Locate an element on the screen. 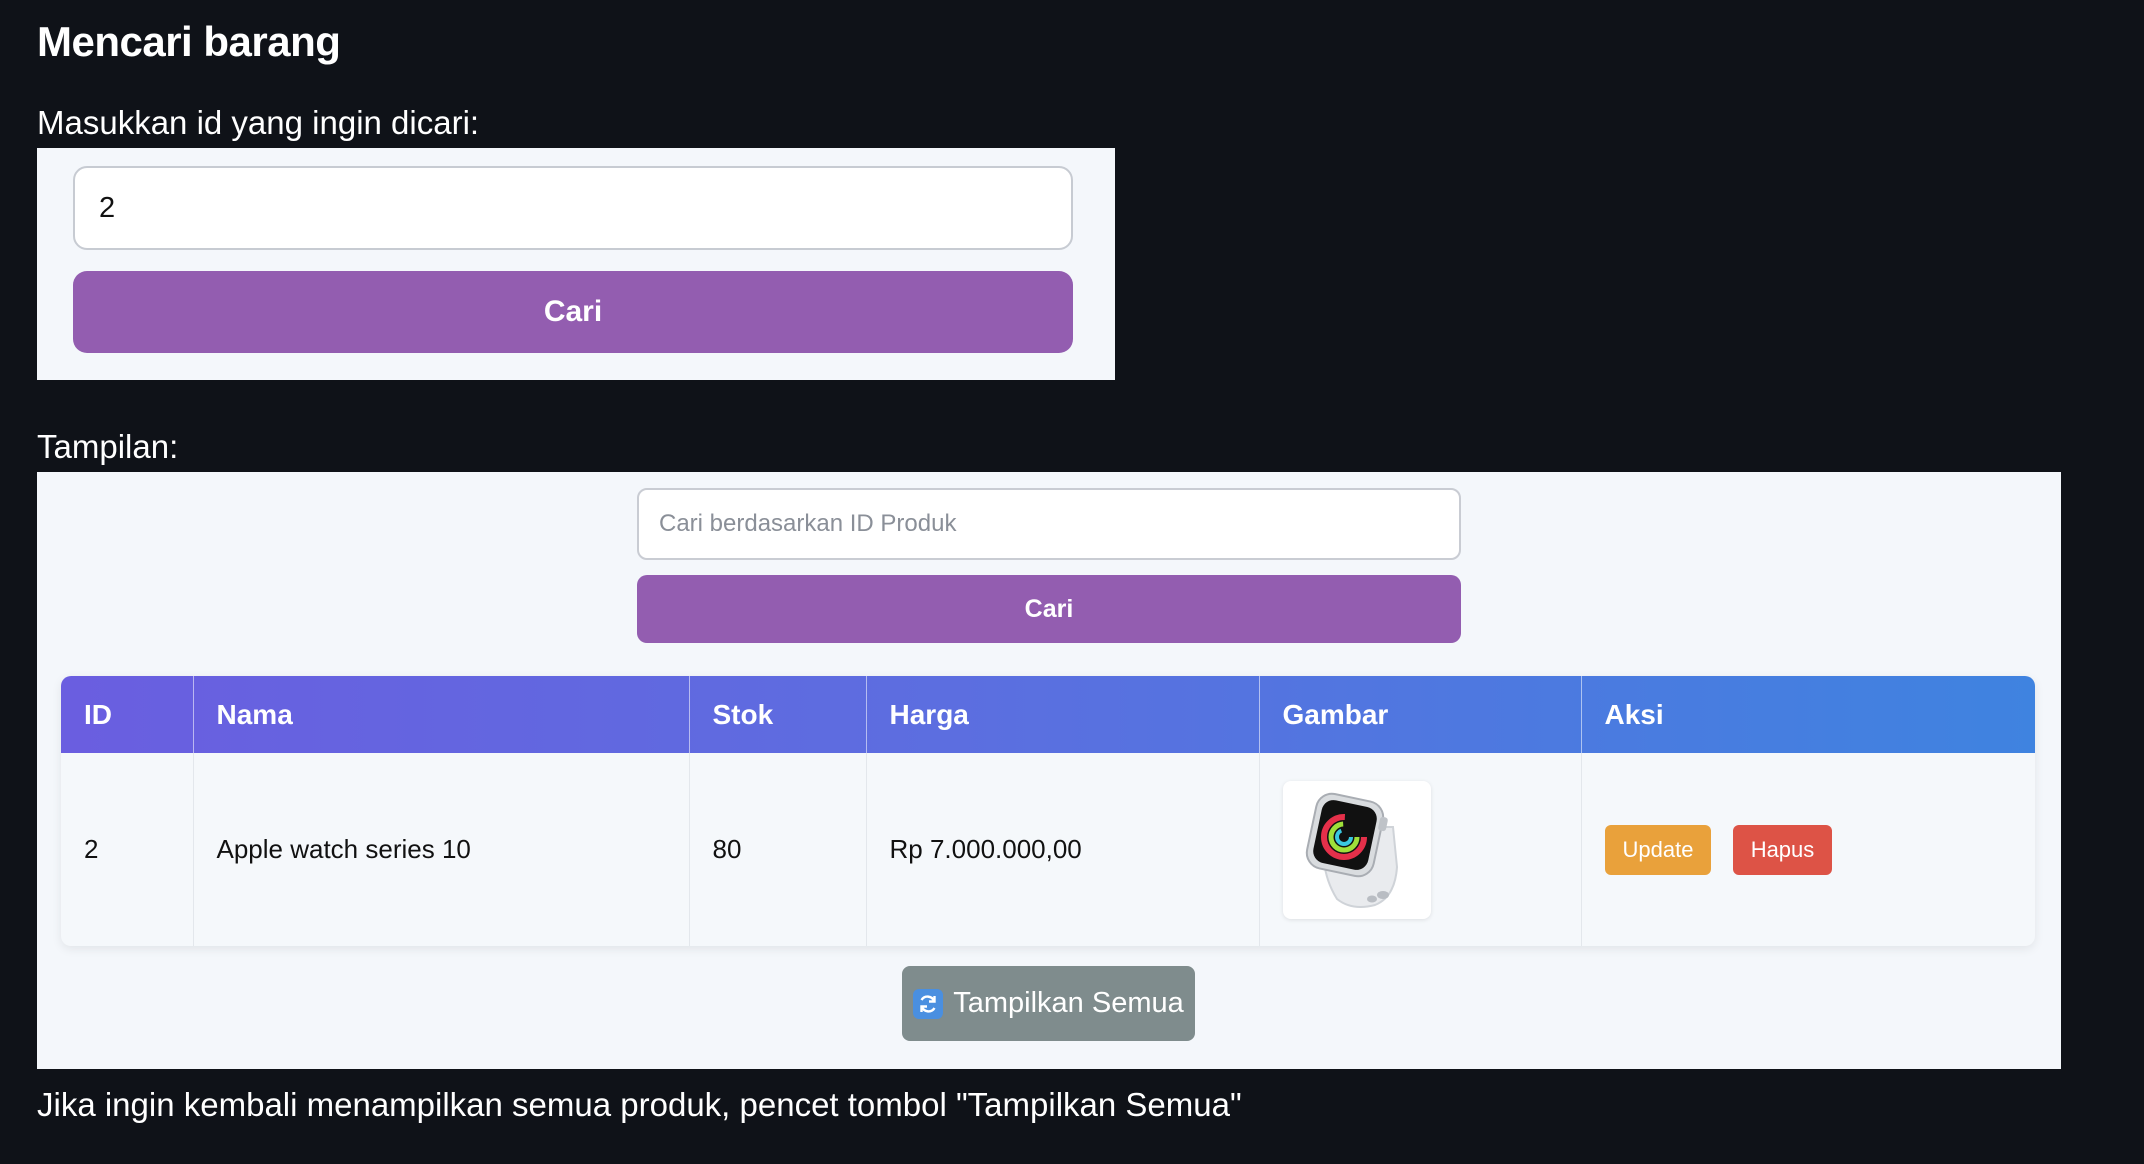  search-card: Cari is located at coordinates (576, 264).